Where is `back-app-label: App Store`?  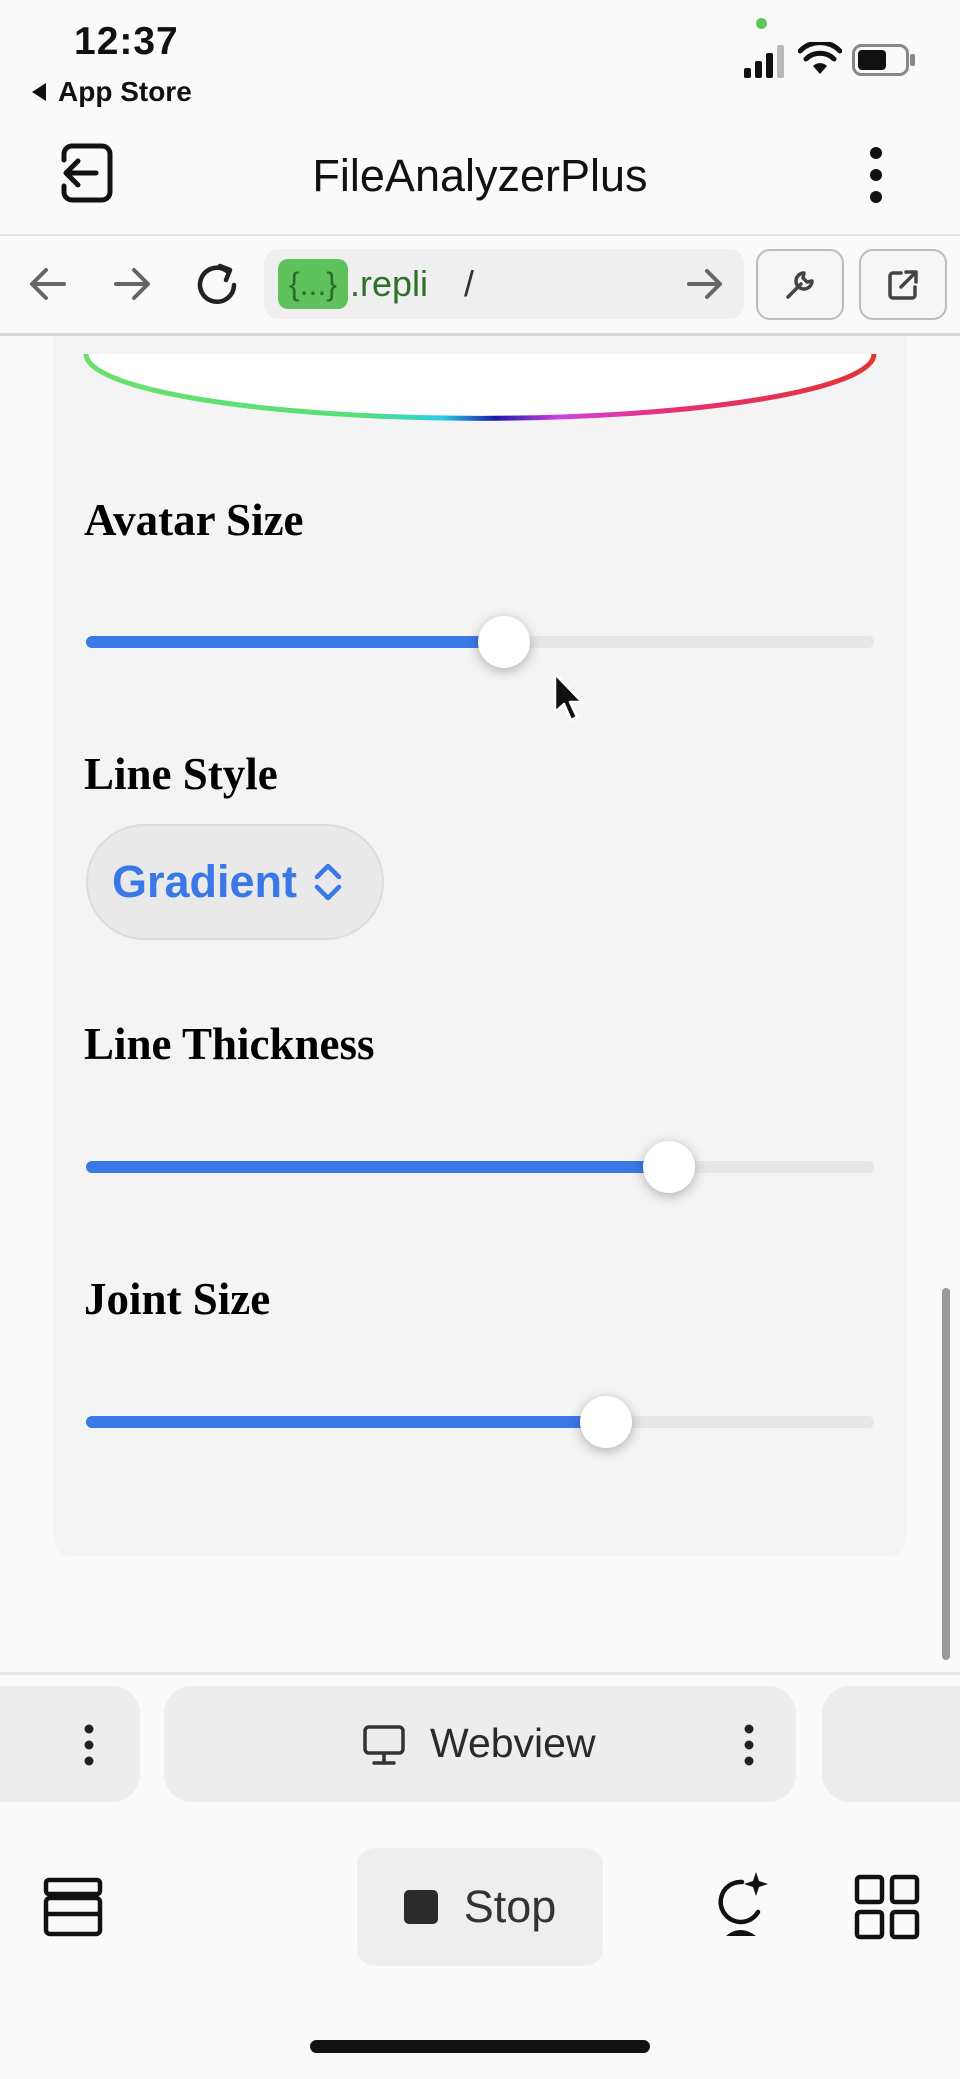 back-app-label: App Store is located at coordinates (125, 91).